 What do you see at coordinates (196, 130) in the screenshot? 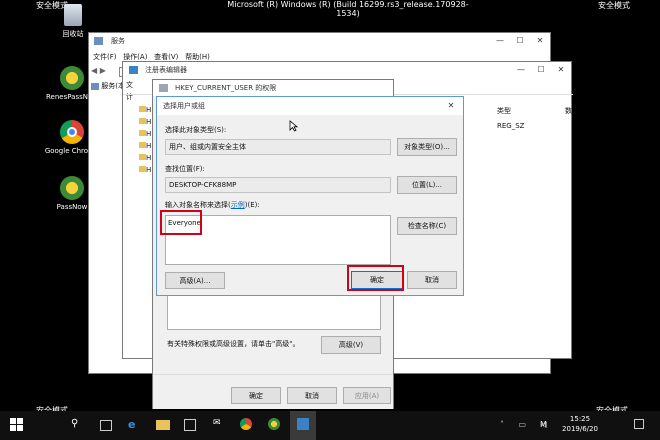
I see `object-type-label: 选择此对象类型(S):` at bounding box center [196, 130].